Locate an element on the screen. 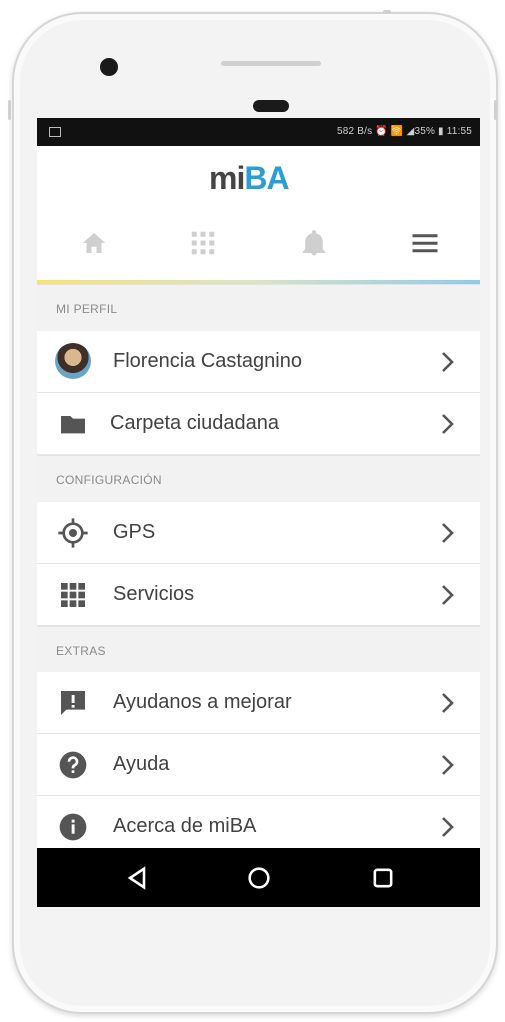 The image size is (505, 1022). section-title: EXTRAS is located at coordinates (81, 651).